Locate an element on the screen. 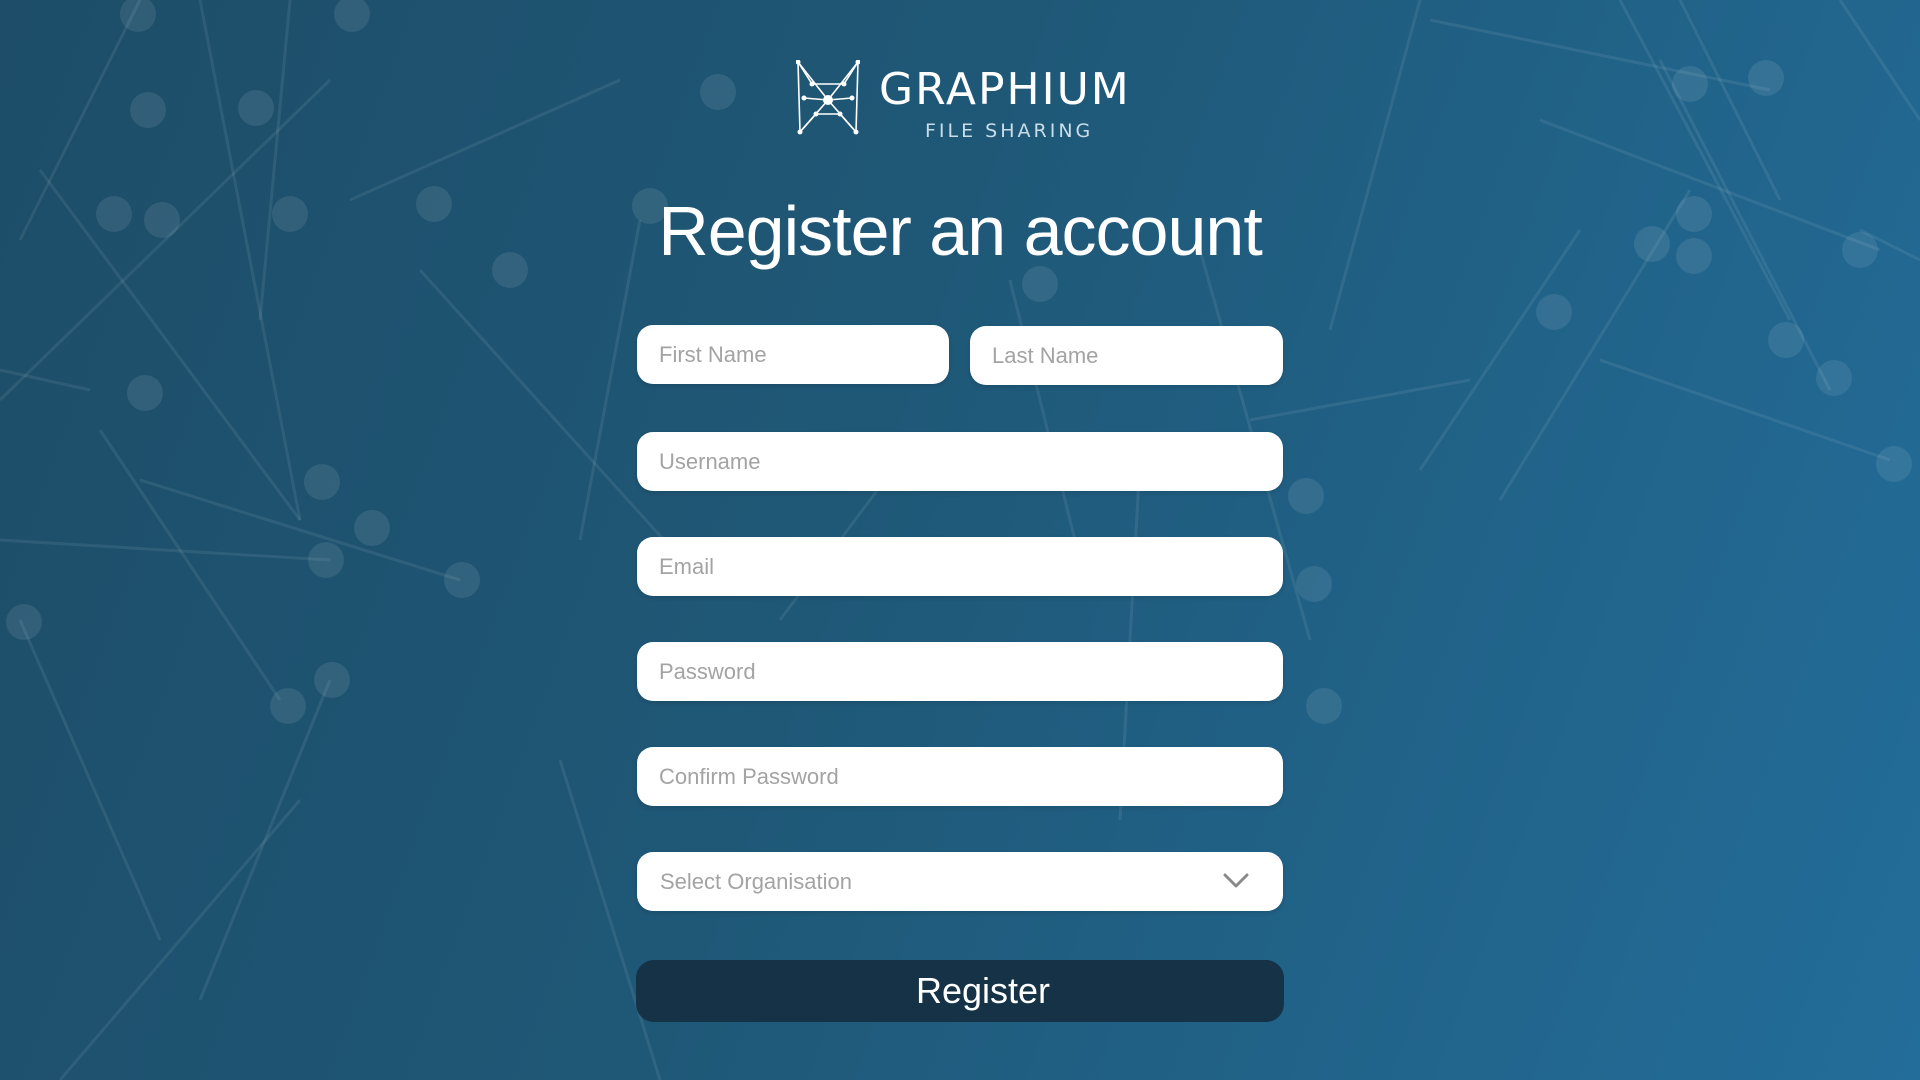  network-butterfly-icon is located at coordinates (828, 97).